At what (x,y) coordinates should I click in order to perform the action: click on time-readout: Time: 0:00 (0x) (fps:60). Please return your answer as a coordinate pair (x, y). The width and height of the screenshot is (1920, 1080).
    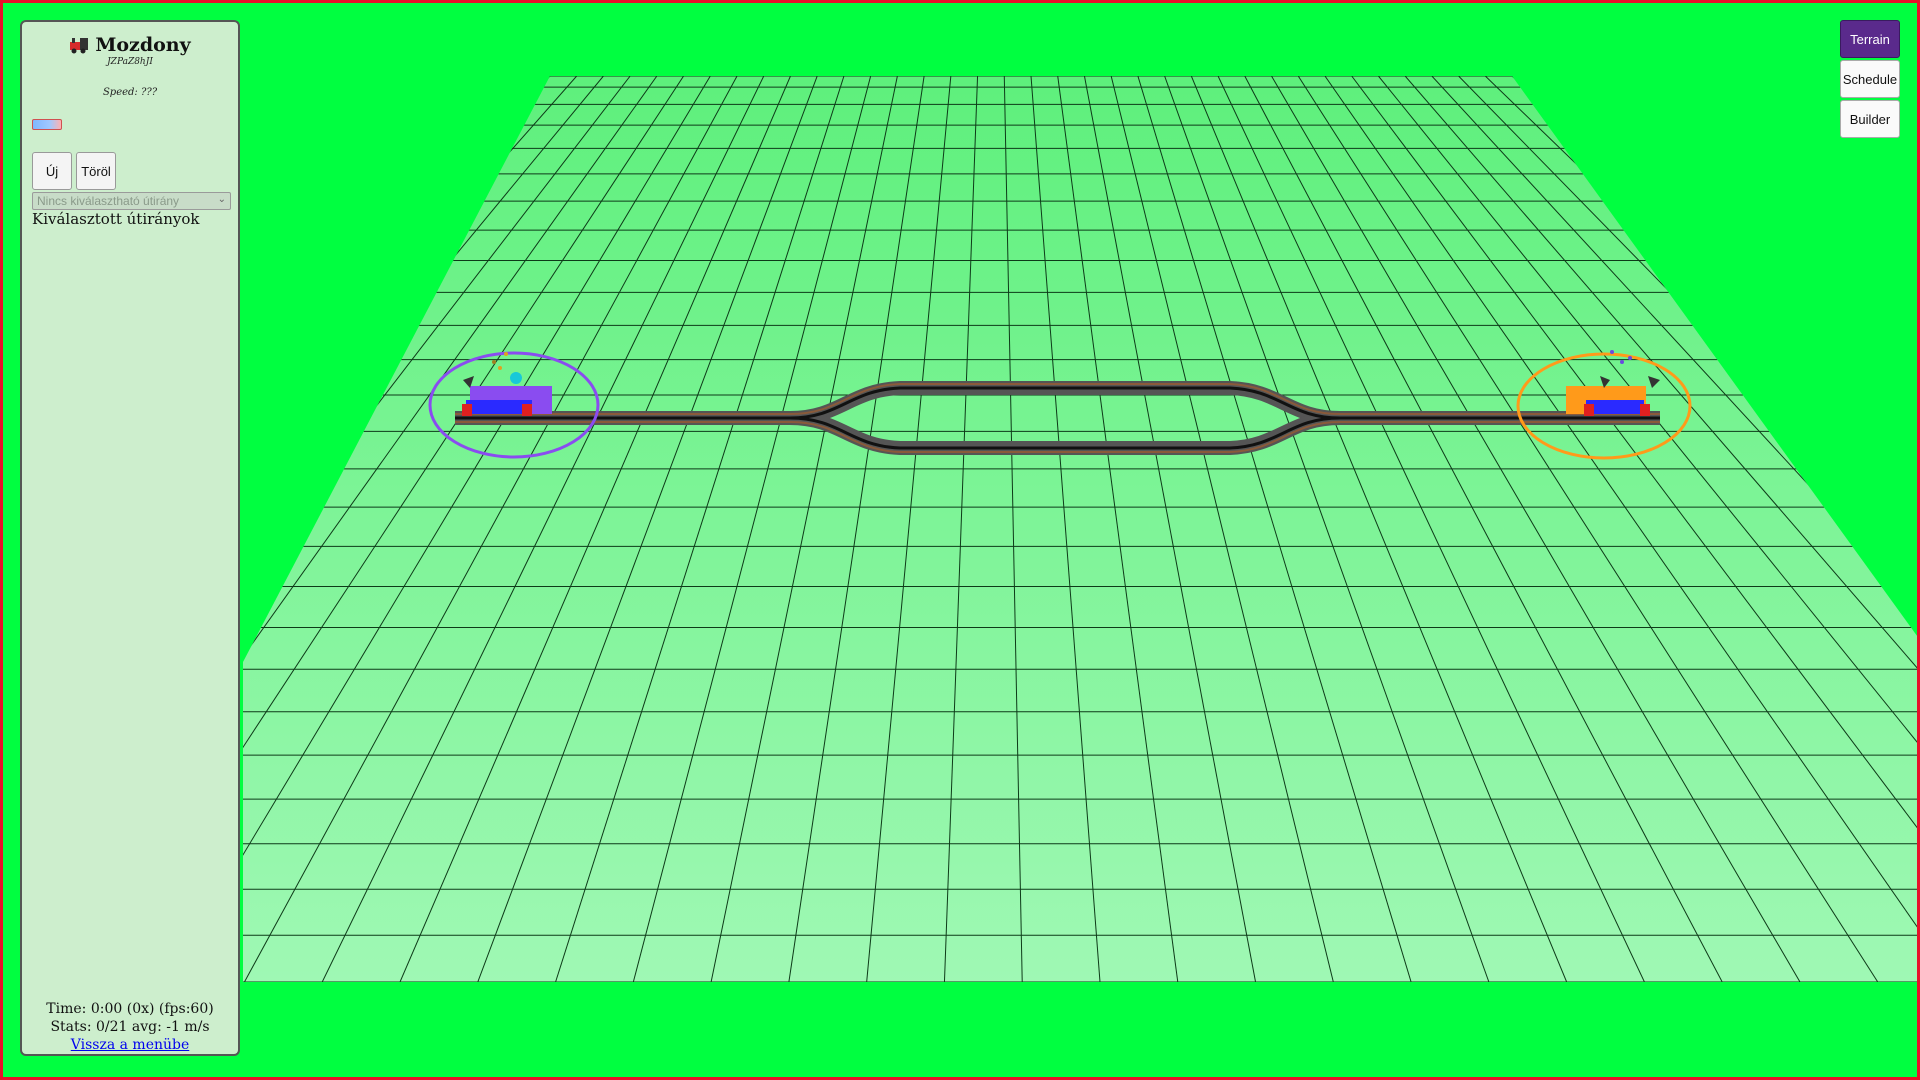
    Looking at the image, I should click on (130, 1009).